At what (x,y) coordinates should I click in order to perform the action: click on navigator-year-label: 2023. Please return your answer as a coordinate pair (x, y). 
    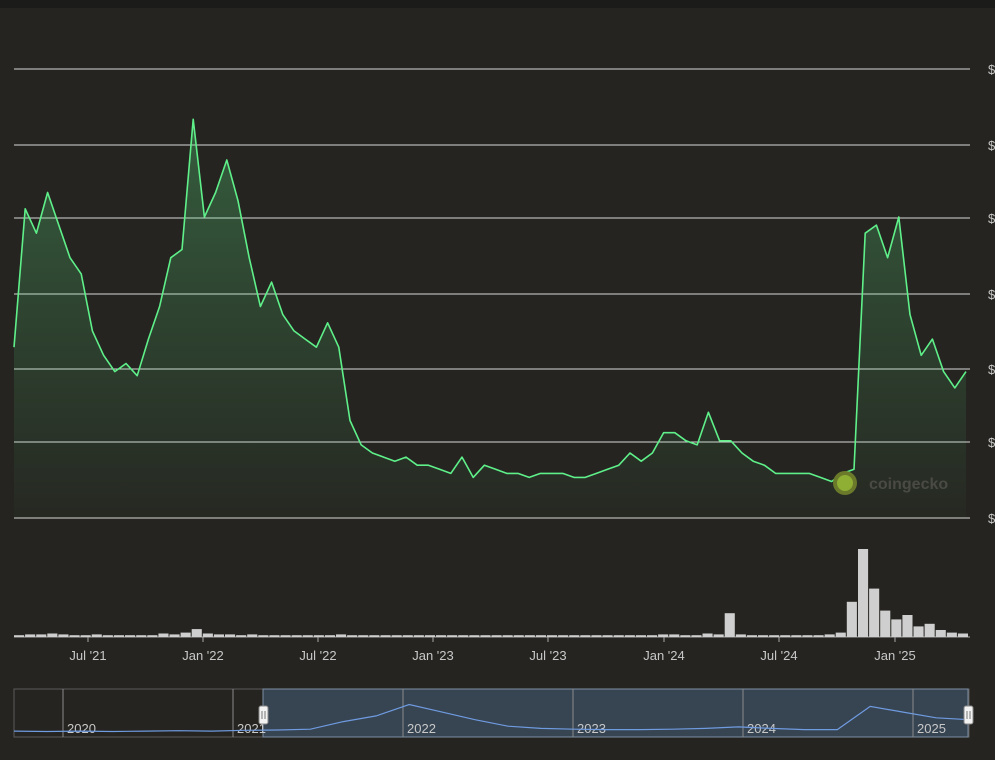
    Looking at the image, I should click on (591, 728).